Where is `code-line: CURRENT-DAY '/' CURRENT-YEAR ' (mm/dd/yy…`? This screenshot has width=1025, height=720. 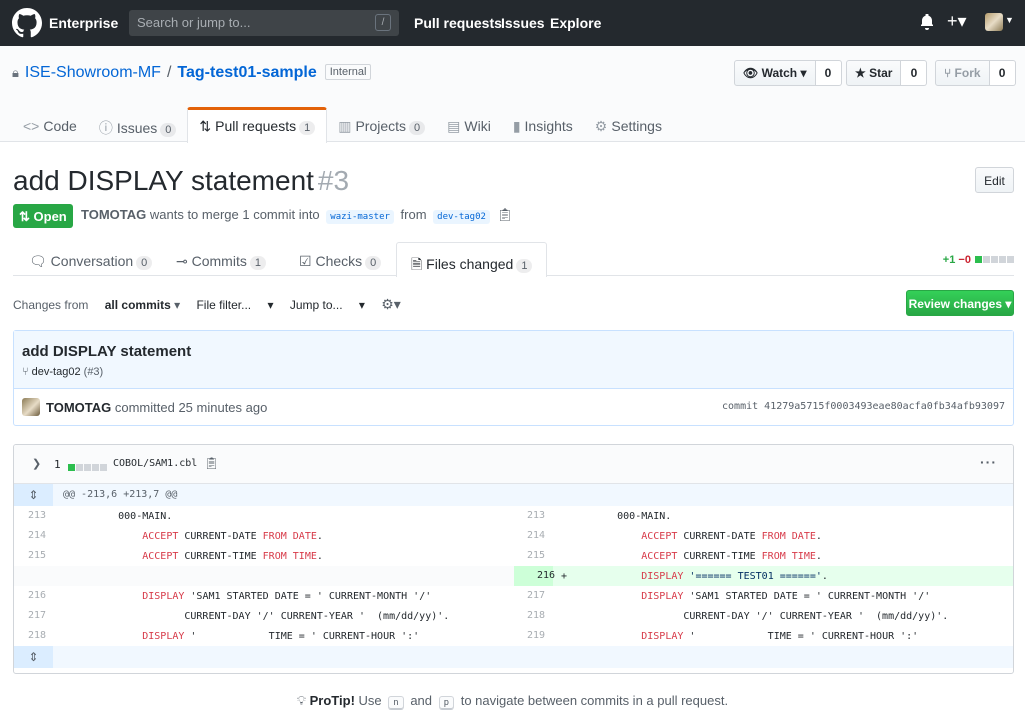
code-line: CURRENT-DAY '/' CURRENT-YEAR ' (mm/dd/yy… is located at coordinates (263, 616).